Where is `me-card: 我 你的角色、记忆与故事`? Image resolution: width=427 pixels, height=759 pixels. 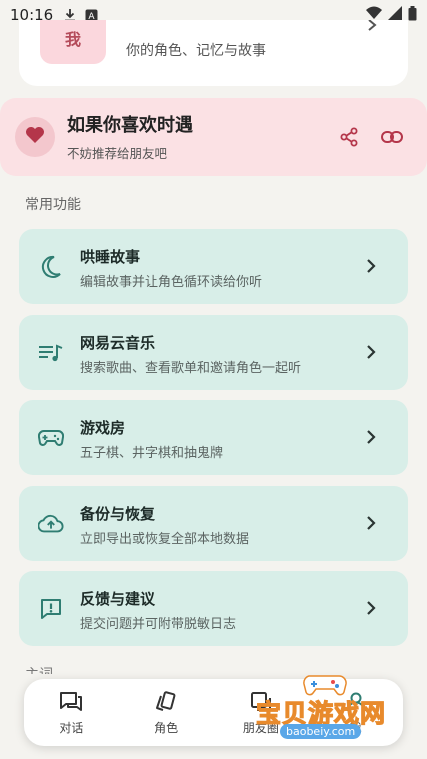 me-card: 我 你的角色、记忆与故事 is located at coordinates (213, 52).